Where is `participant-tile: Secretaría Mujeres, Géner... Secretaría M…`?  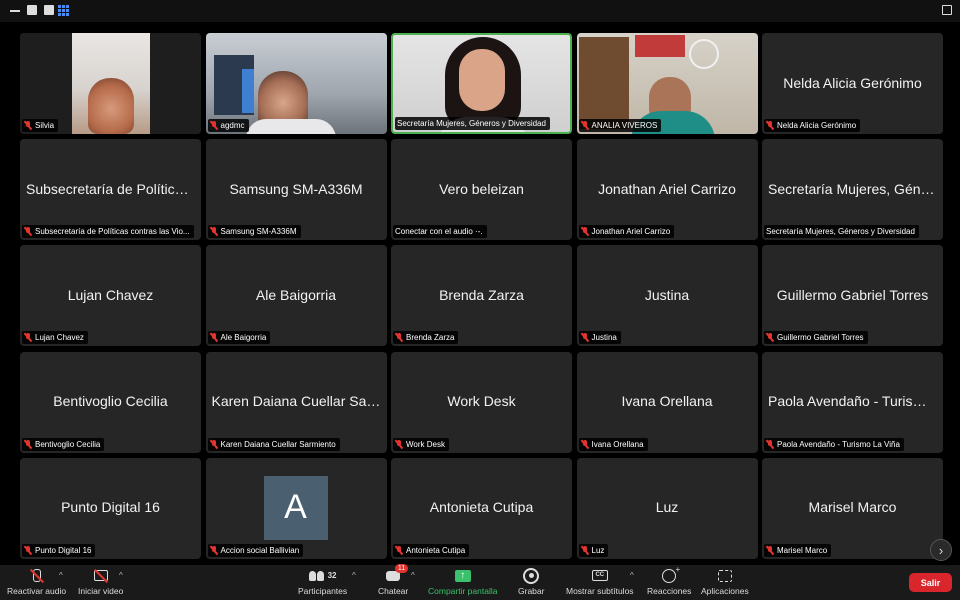
participant-tile: Secretaría Mujeres, Géner... Secretaría M… is located at coordinates (852, 190).